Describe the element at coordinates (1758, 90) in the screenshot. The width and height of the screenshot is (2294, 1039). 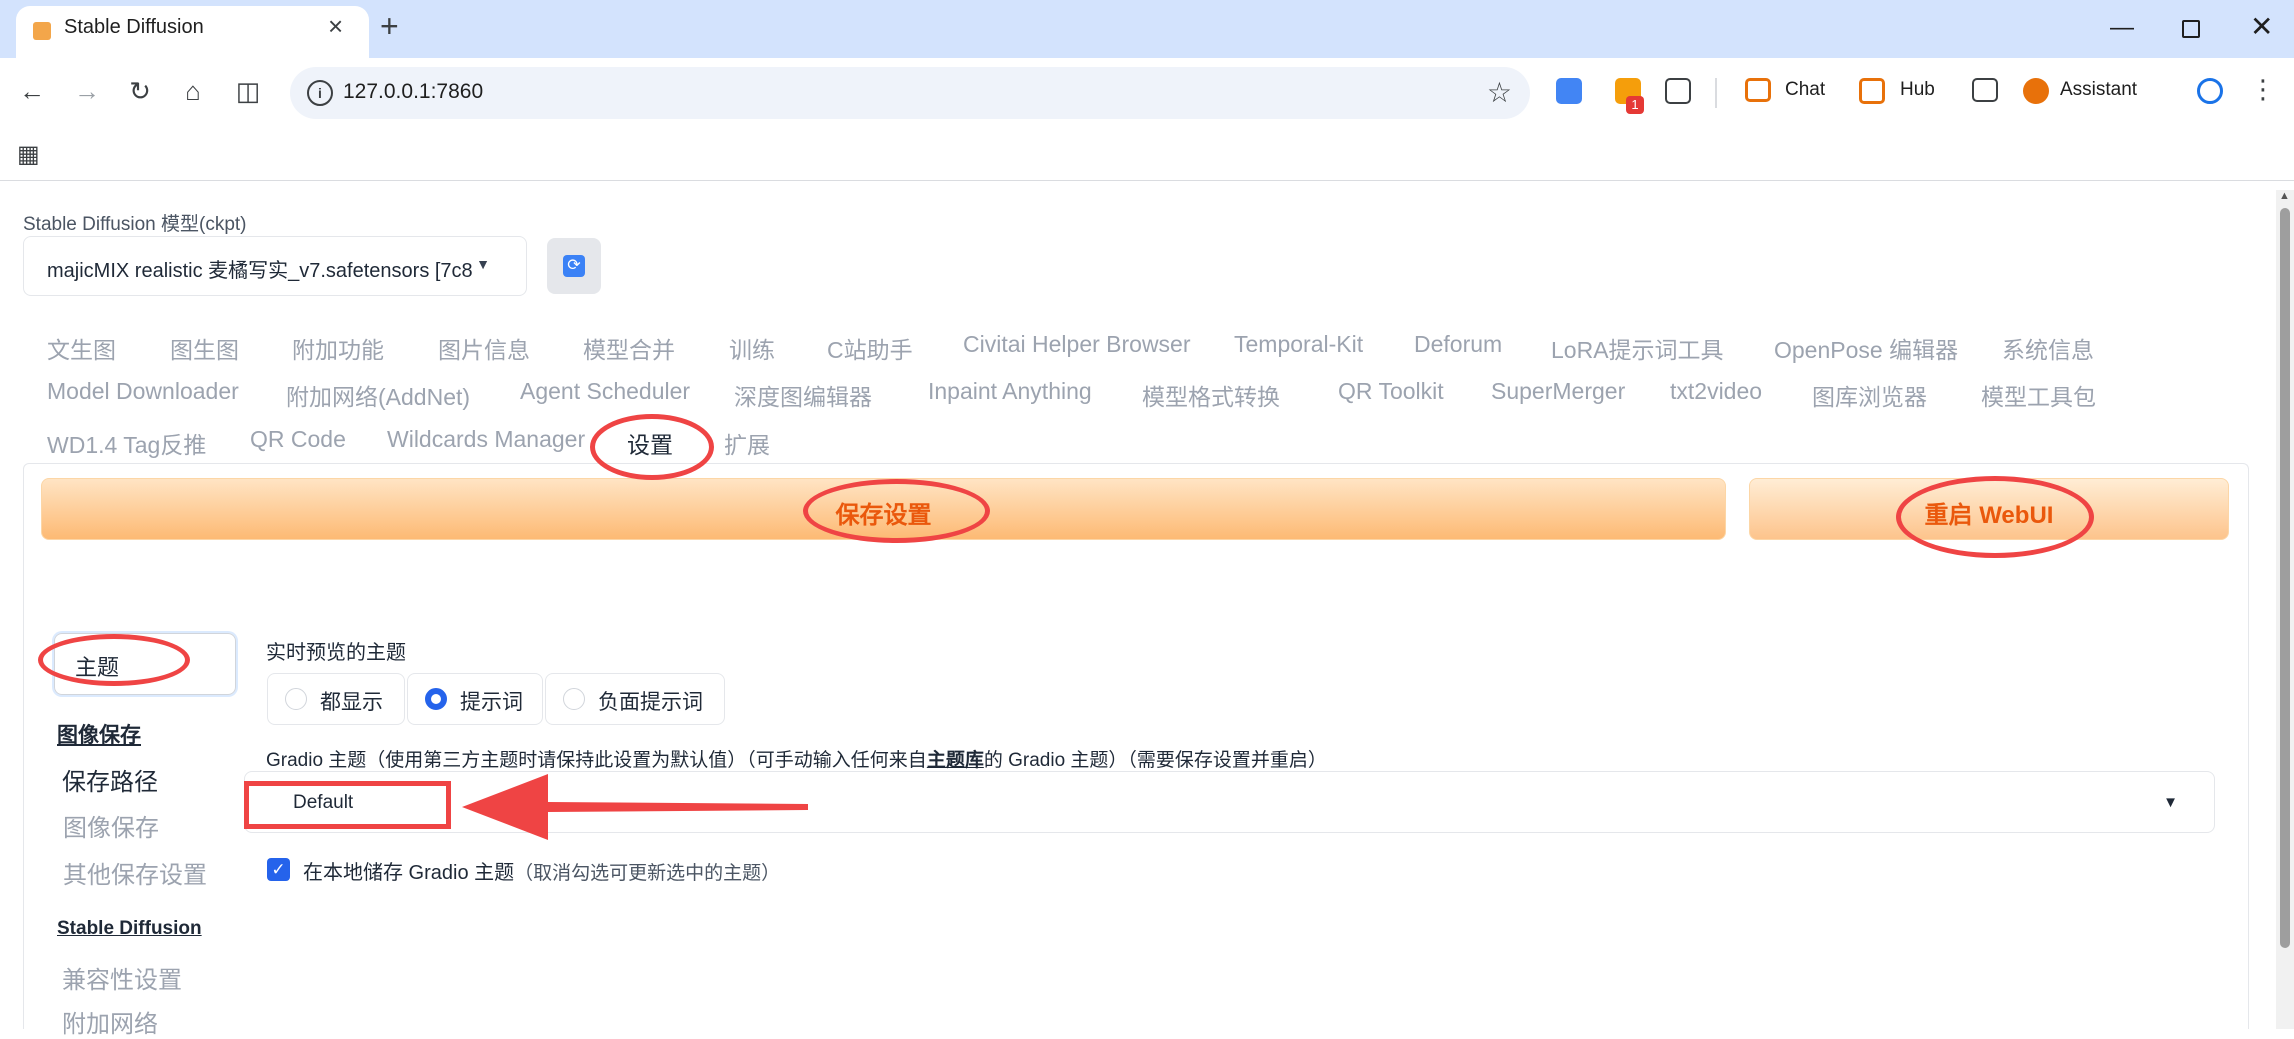
I see `chat-icon` at that location.